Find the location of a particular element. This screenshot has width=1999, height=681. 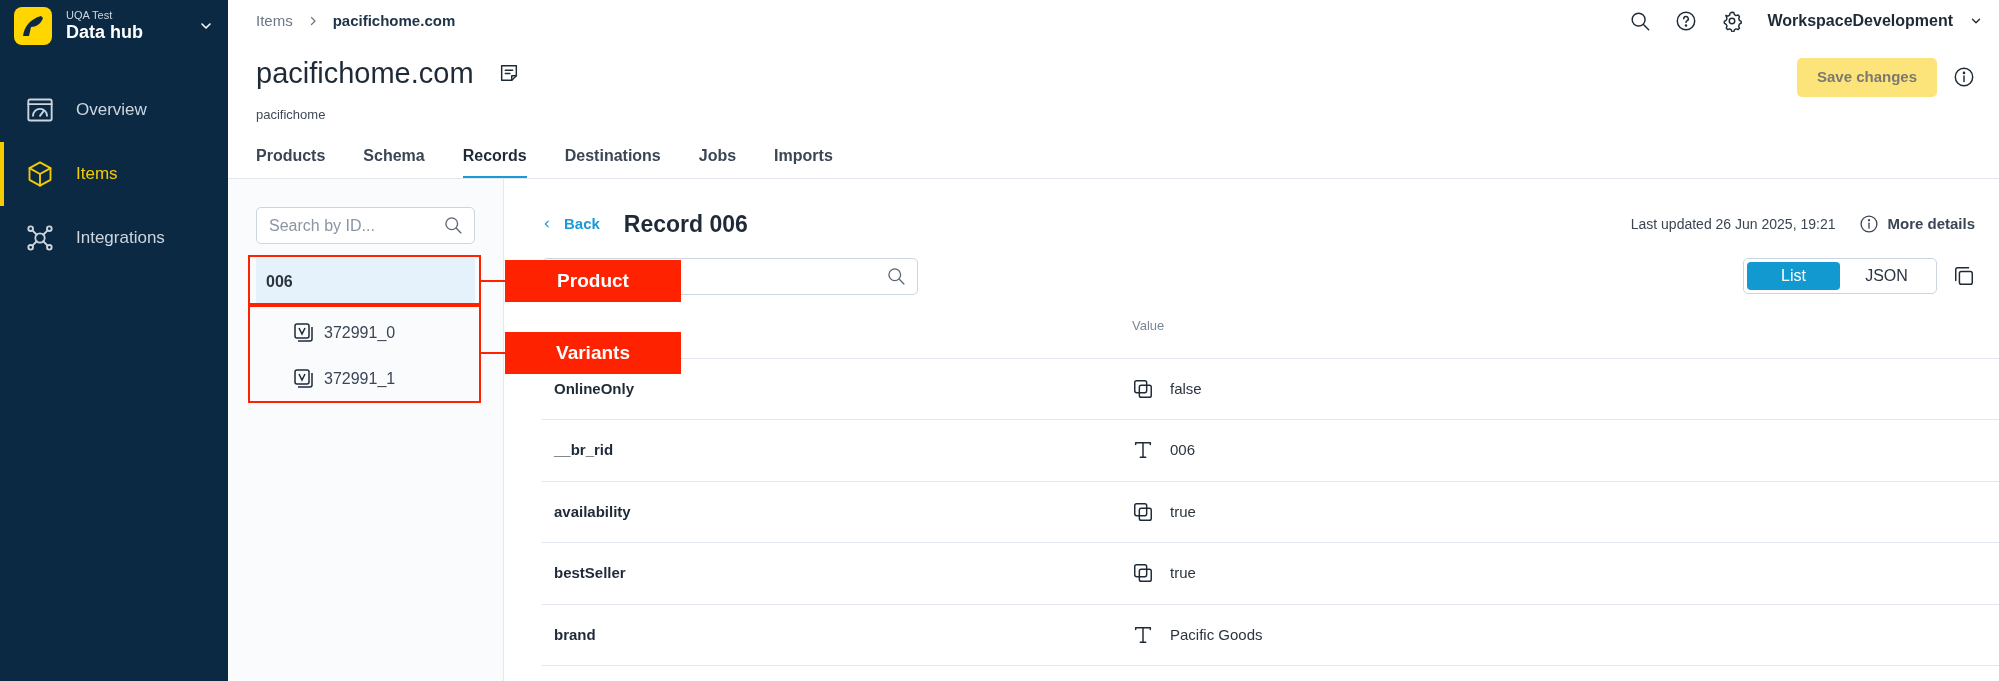

help-icon is located at coordinates (1686, 21).